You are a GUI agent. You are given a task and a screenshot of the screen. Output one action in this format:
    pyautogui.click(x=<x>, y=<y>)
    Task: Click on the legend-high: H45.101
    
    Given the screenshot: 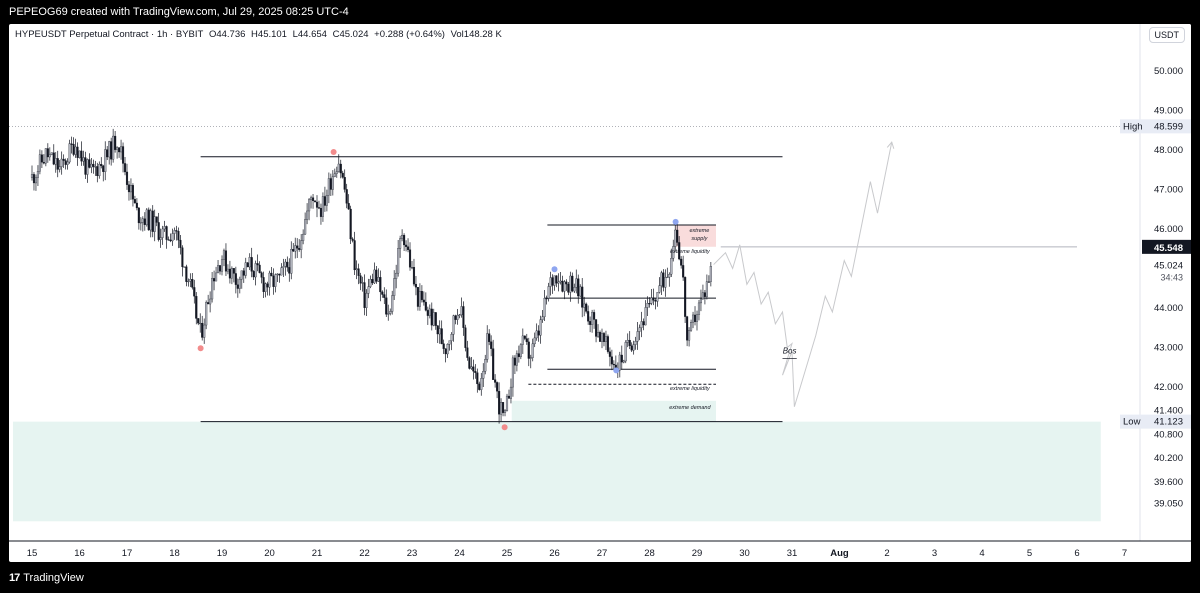 What is the action you would take?
    pyautogui.click(x=269, y=34)
    